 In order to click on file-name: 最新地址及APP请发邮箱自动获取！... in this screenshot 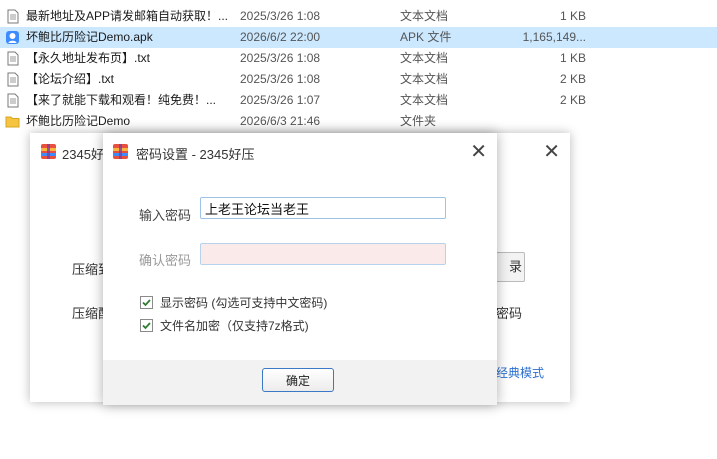, I will do `click(127, 16)`.